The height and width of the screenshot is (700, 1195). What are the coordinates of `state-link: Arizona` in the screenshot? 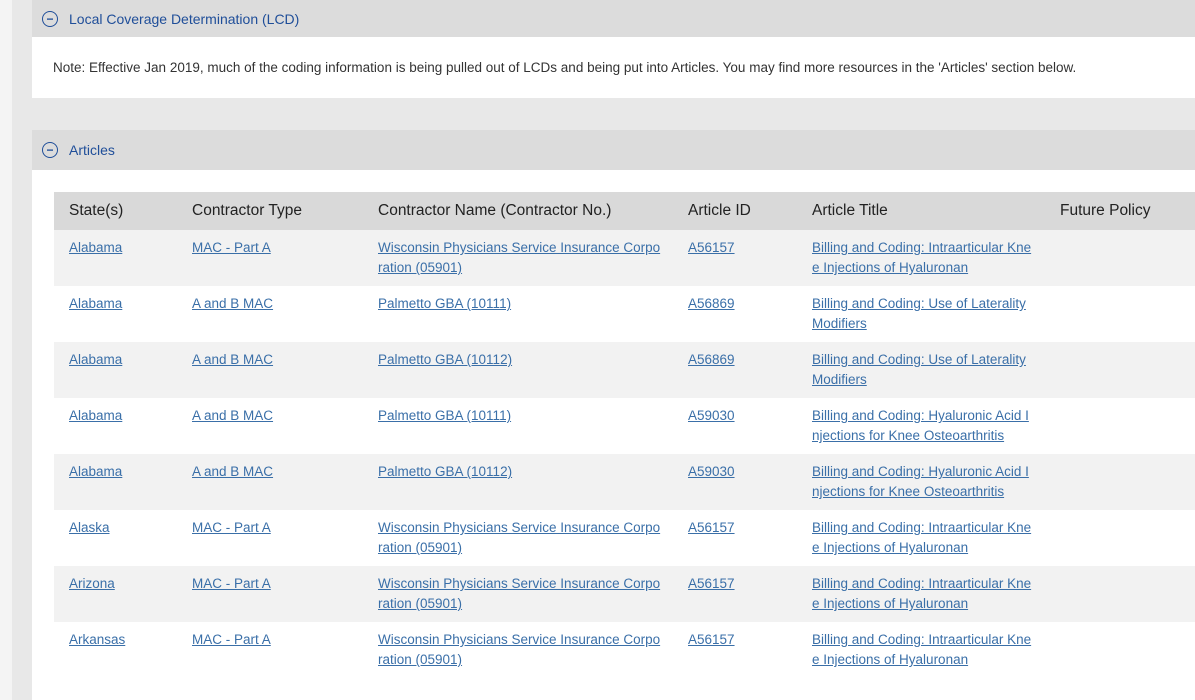 It's located at (92, 583).